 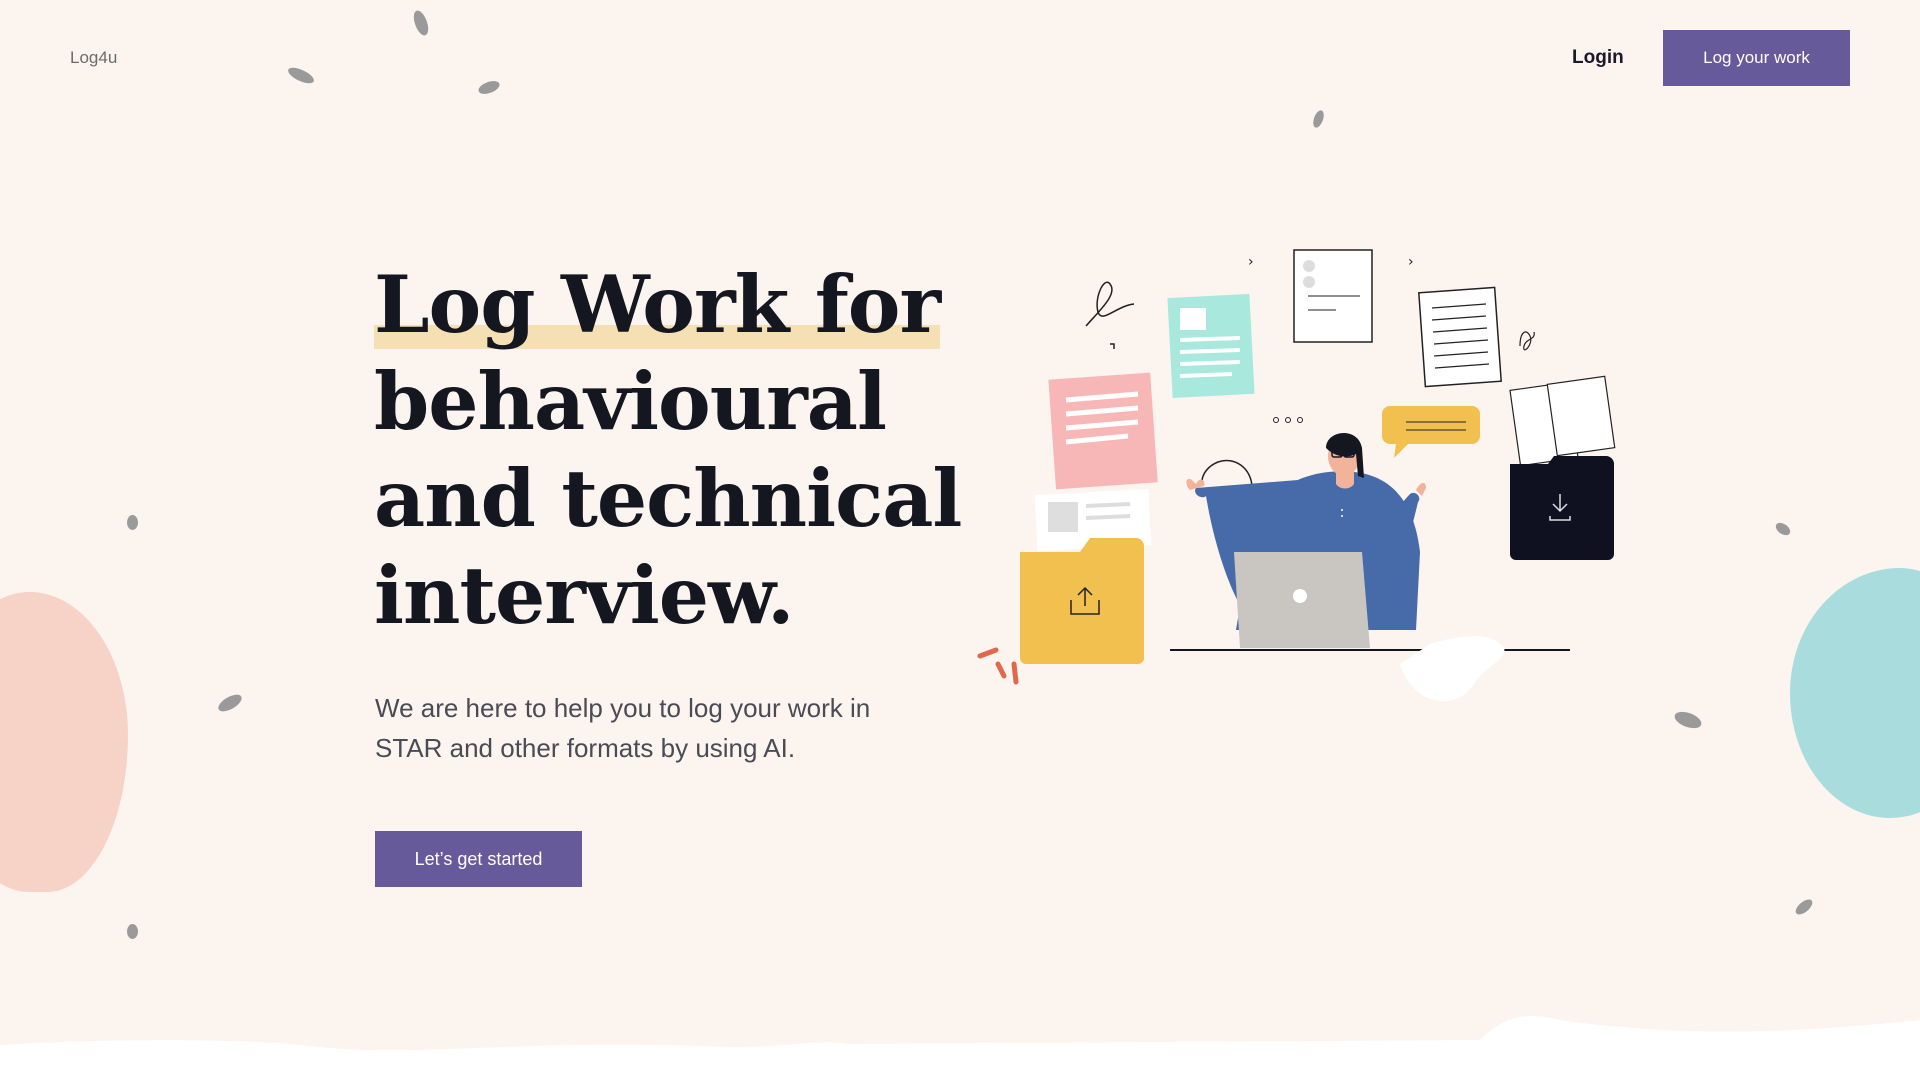 I want to click on decorative-blob-left, so click(x=64, y=742).